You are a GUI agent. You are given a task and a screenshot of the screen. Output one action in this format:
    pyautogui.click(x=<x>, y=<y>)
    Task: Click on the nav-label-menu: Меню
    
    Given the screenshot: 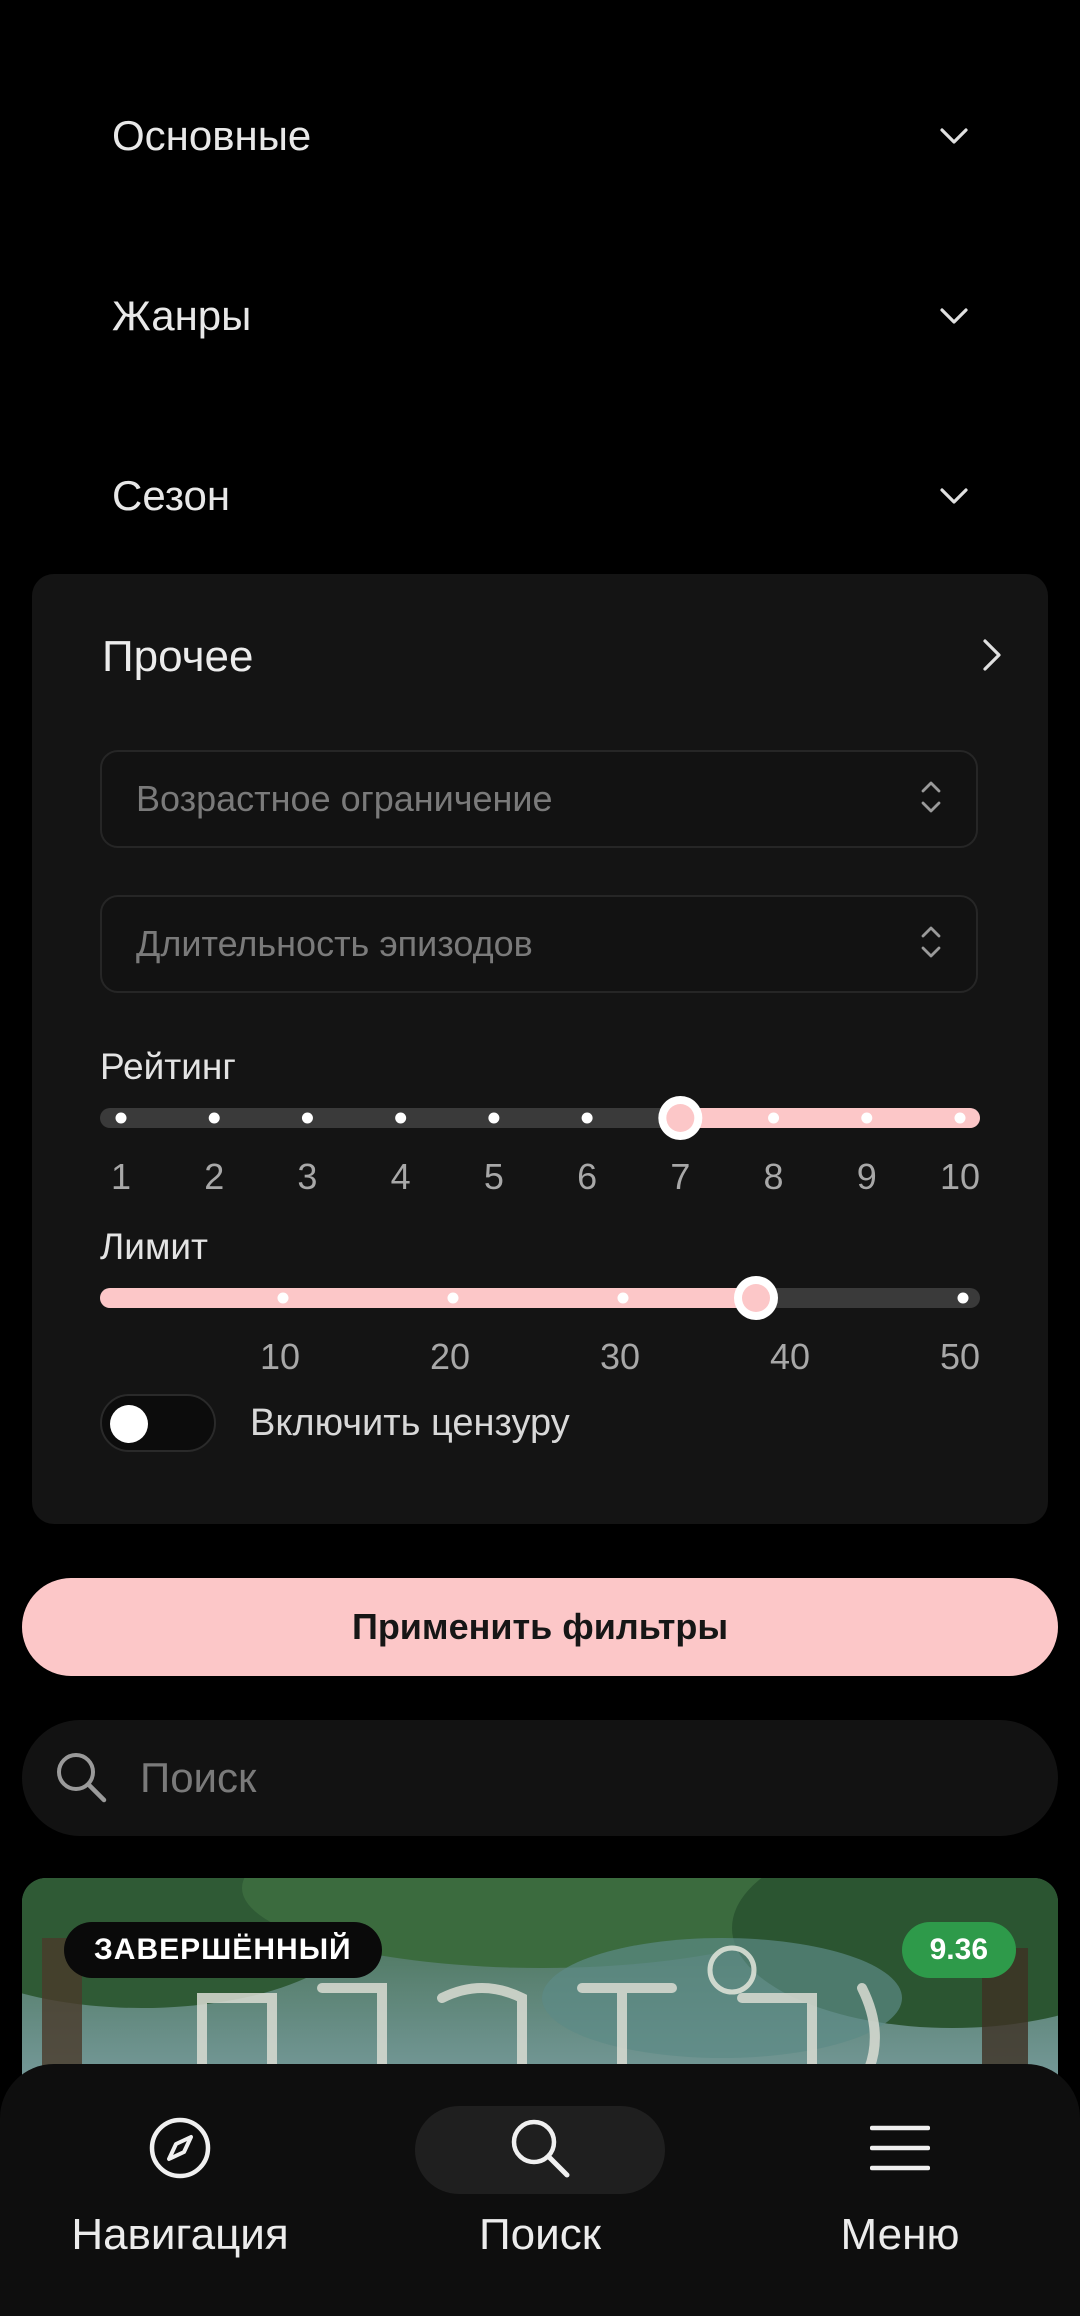 What is the action you would take?
    pyautogui.click(x=900, y=2234)
    